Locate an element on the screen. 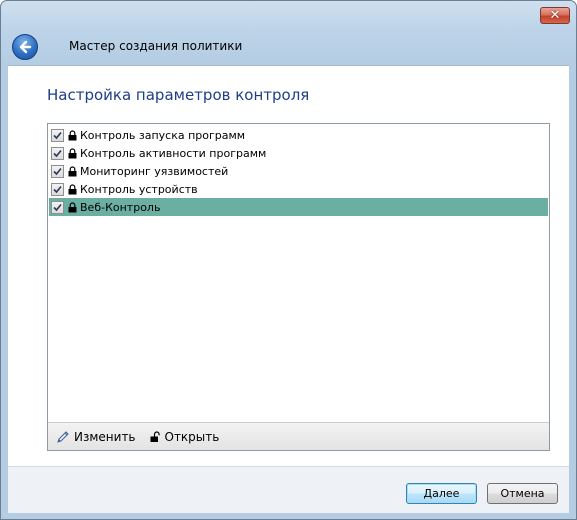  pencil-icon is located at coordinates (63, 436).